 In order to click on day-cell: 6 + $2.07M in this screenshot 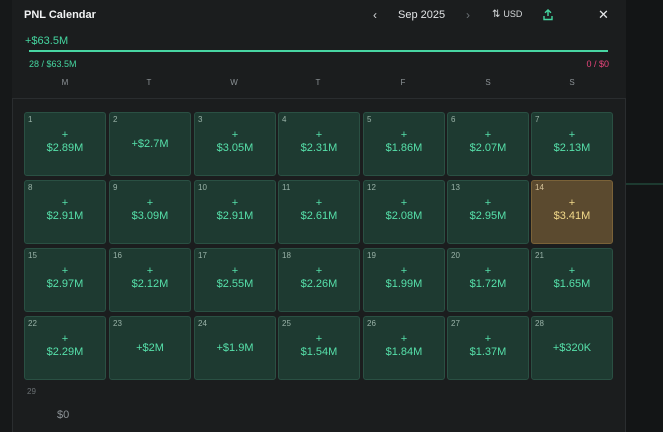, I will do `click(488, 144)`.